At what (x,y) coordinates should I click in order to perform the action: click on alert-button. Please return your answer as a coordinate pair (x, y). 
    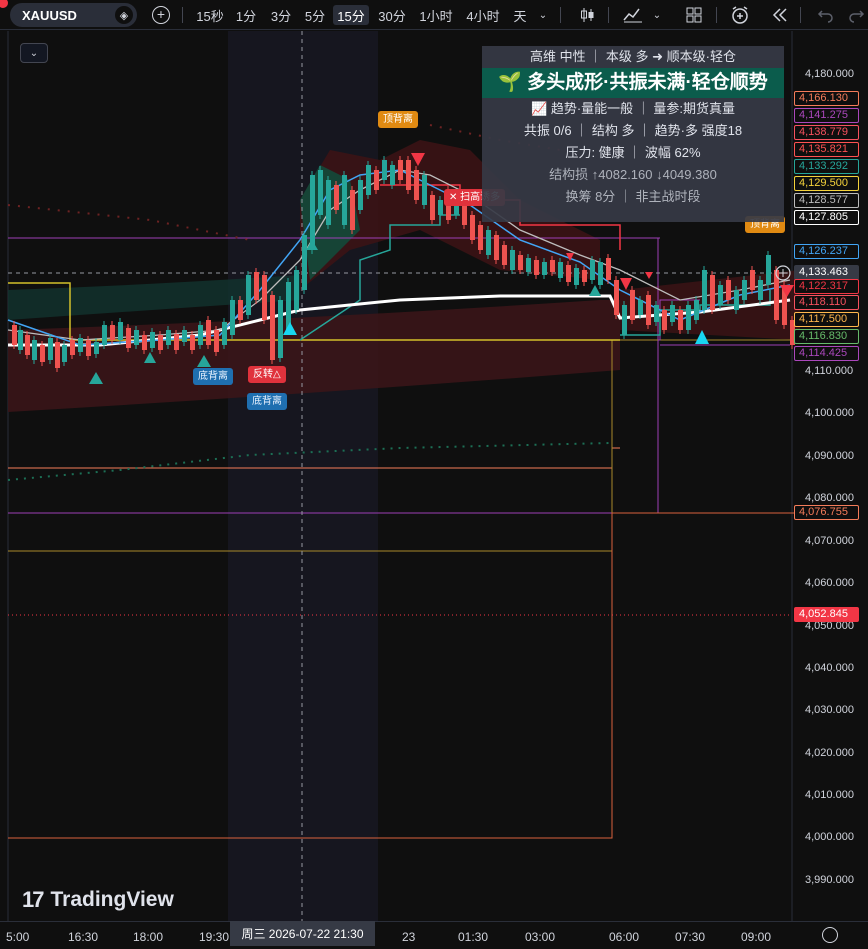
    Looking at the image, I should click on (740, 15).